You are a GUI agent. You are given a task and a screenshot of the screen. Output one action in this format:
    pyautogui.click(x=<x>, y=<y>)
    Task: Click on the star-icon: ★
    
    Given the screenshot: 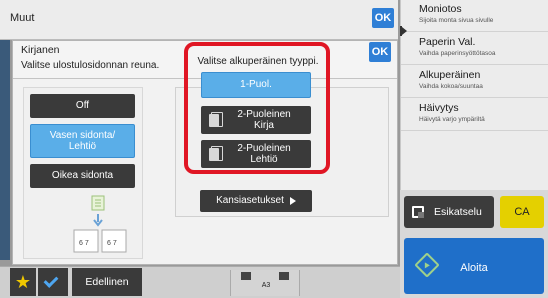 What is the action you would take?
    pyautogui.click(x=23, y=282)
    